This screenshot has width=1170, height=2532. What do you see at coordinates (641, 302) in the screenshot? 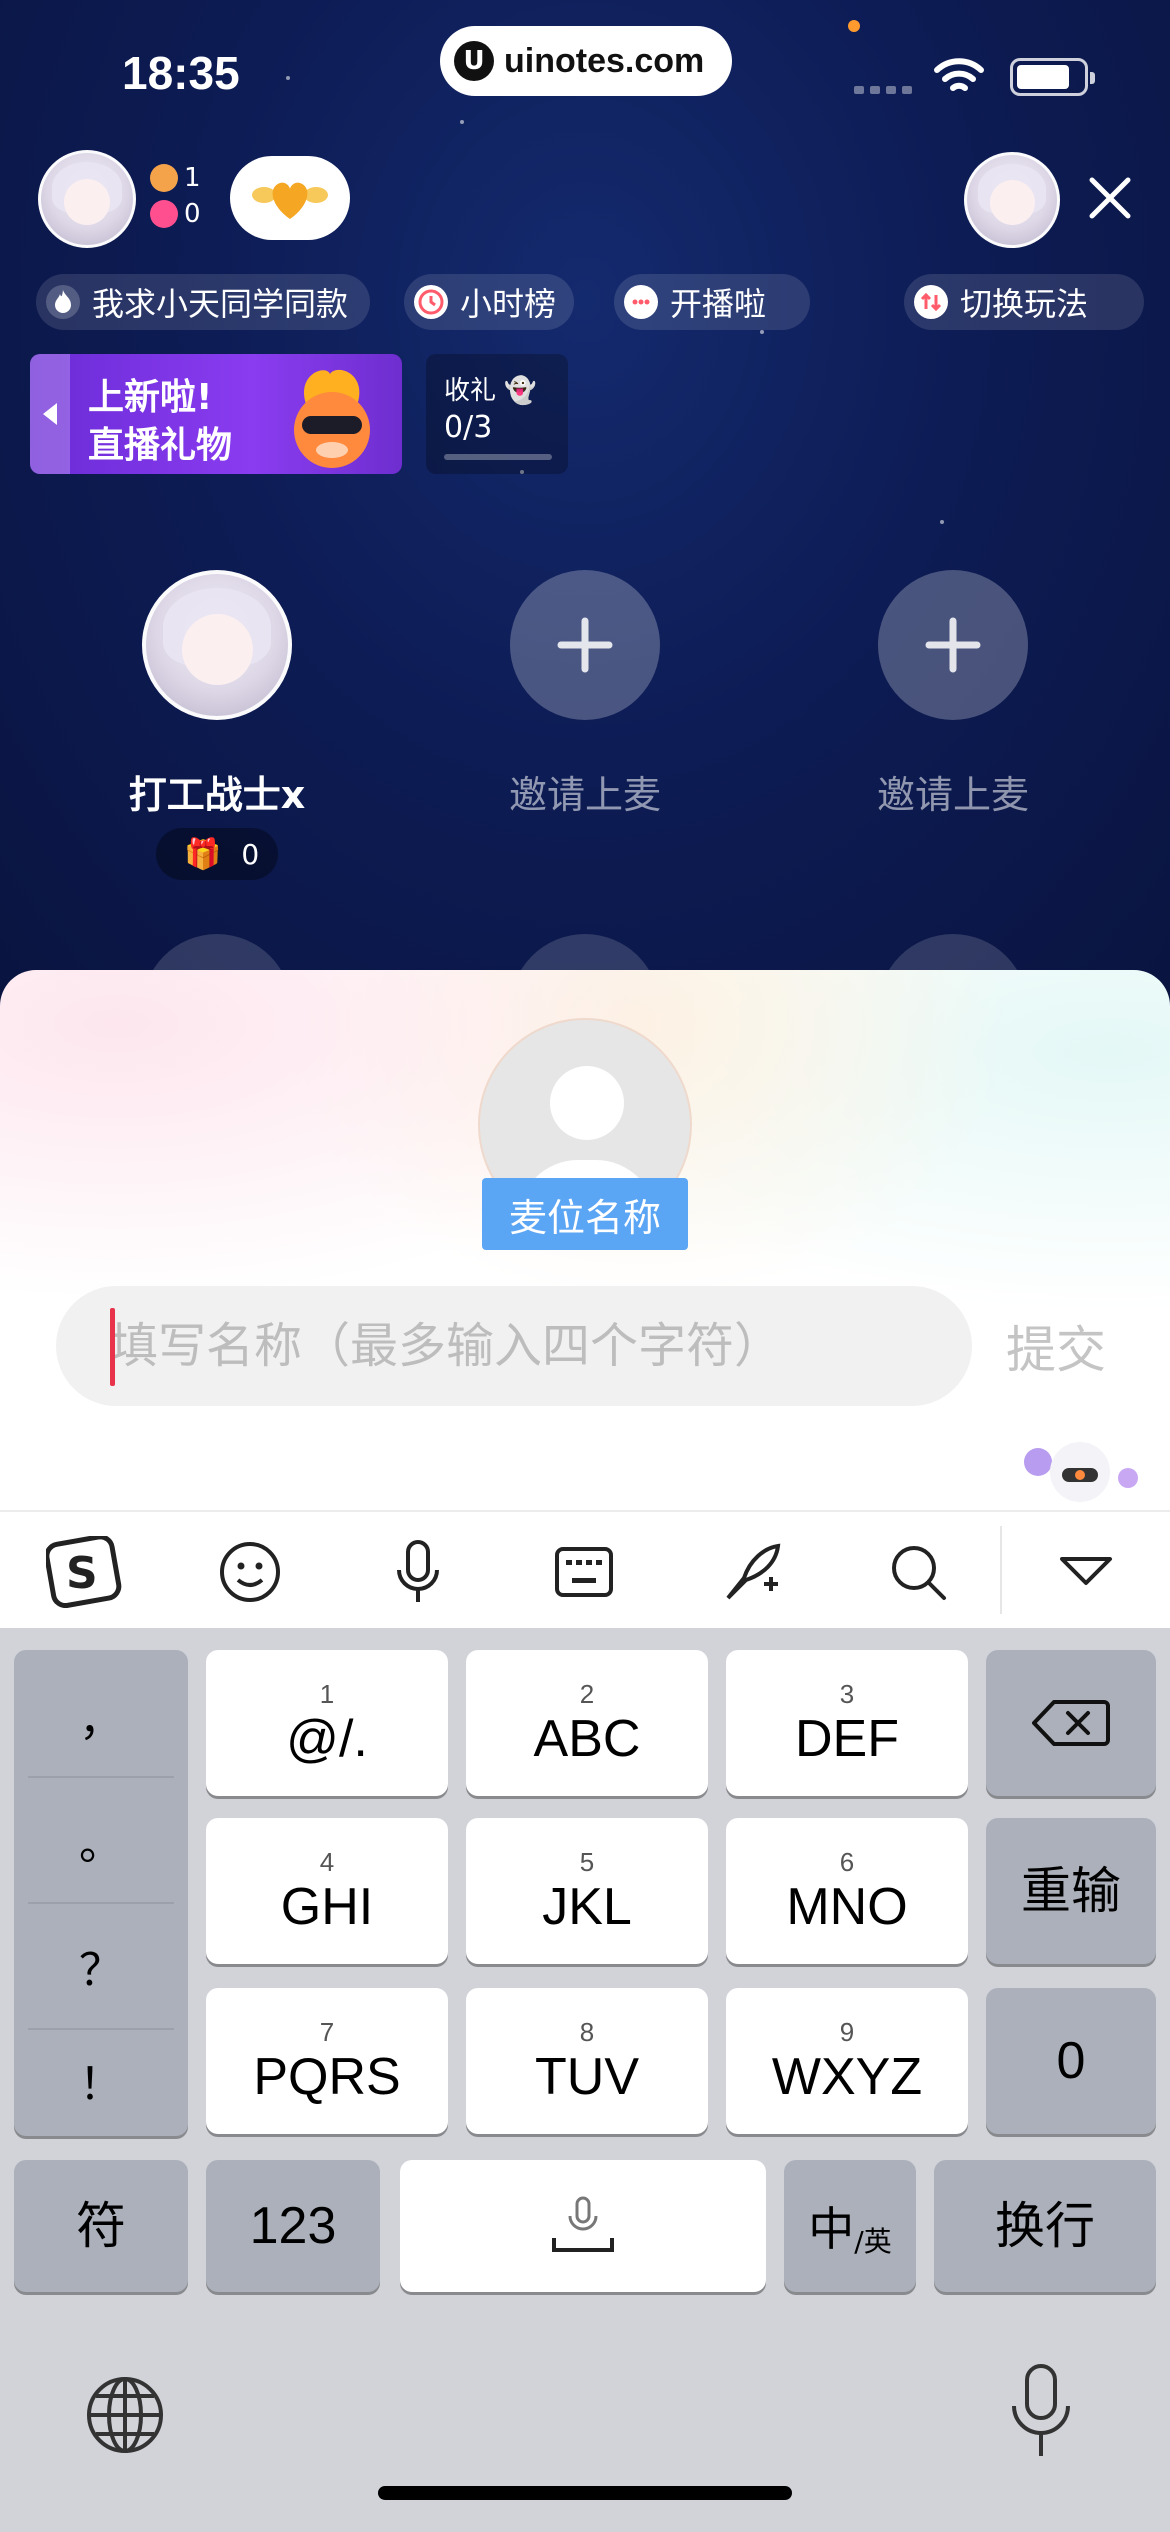
I see `chat-icon` at bounding box center [641, 302].